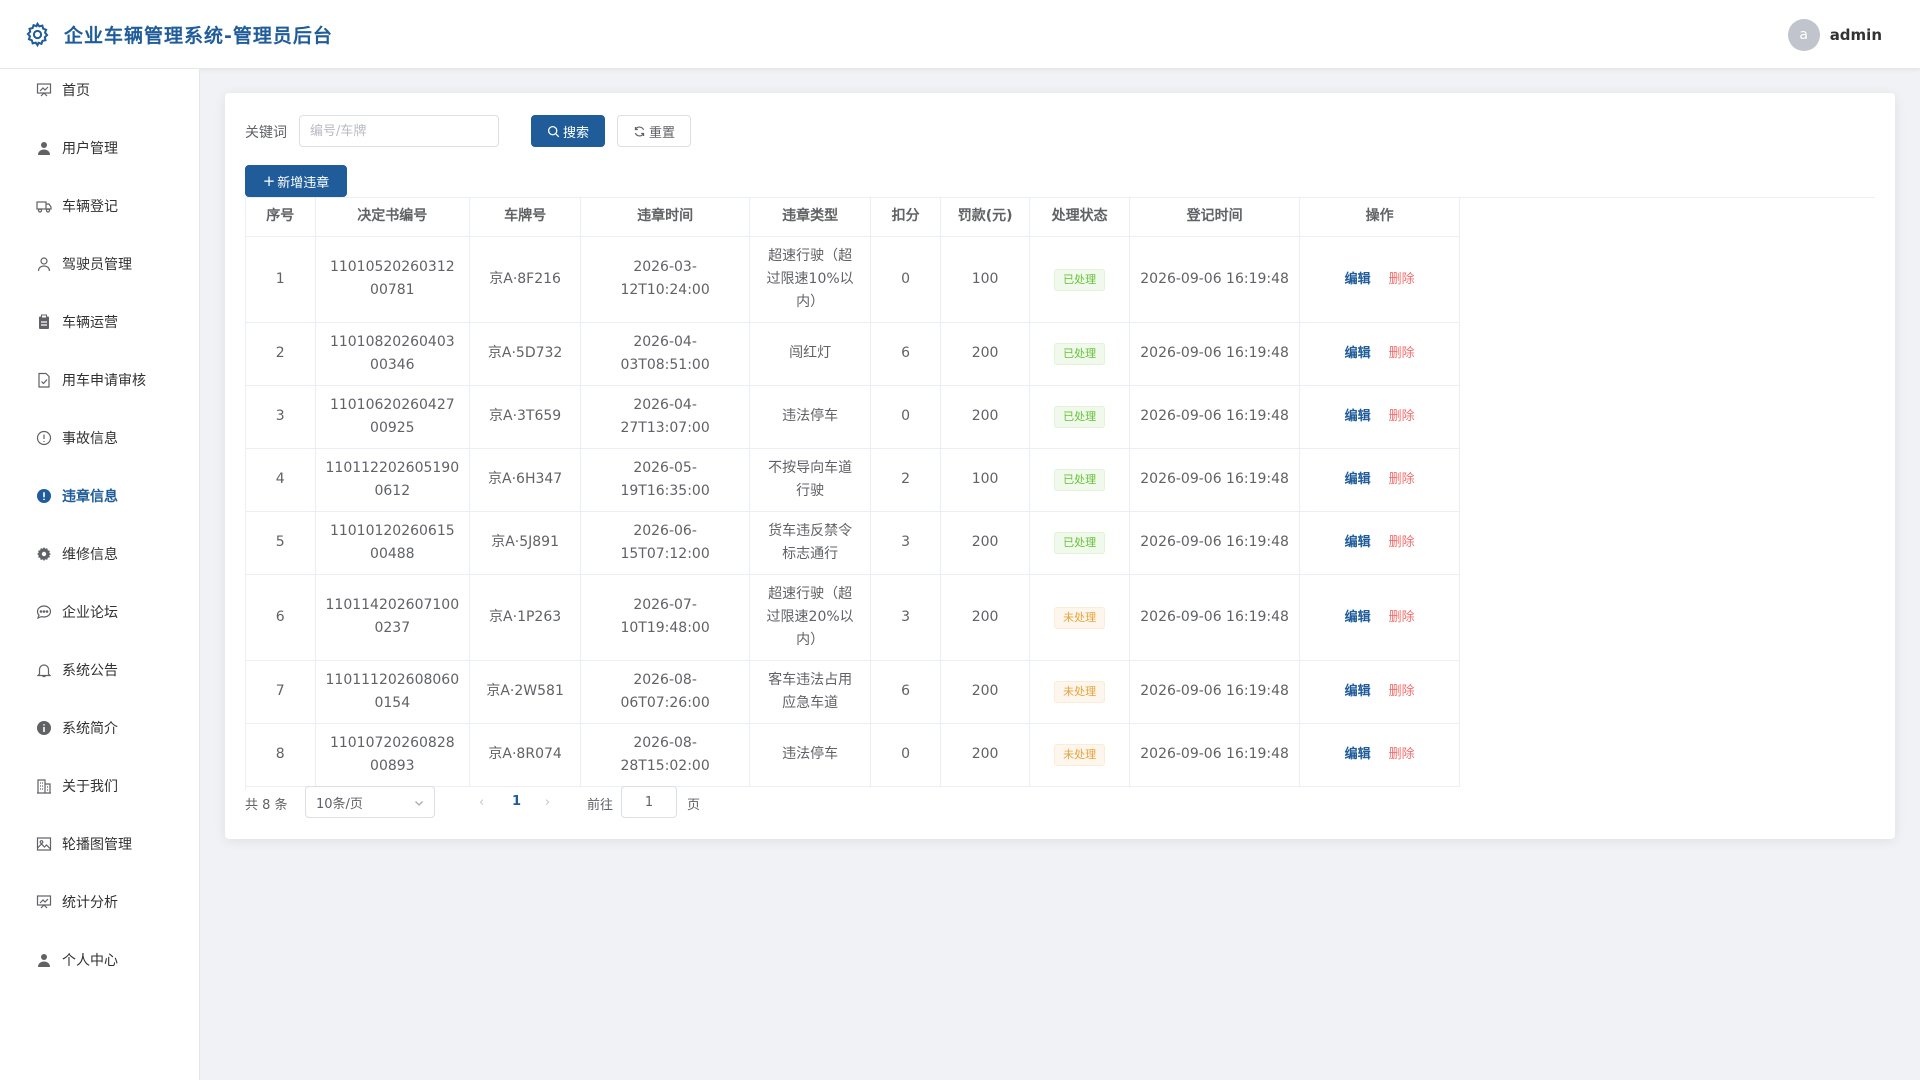 The width and height of the screenshot is (1920, 1080). What do you see at coordinates (392, 530) in the screenshot?
I see `cell-decision-number-line: 11010120260615` at bounding box center [392, 530].